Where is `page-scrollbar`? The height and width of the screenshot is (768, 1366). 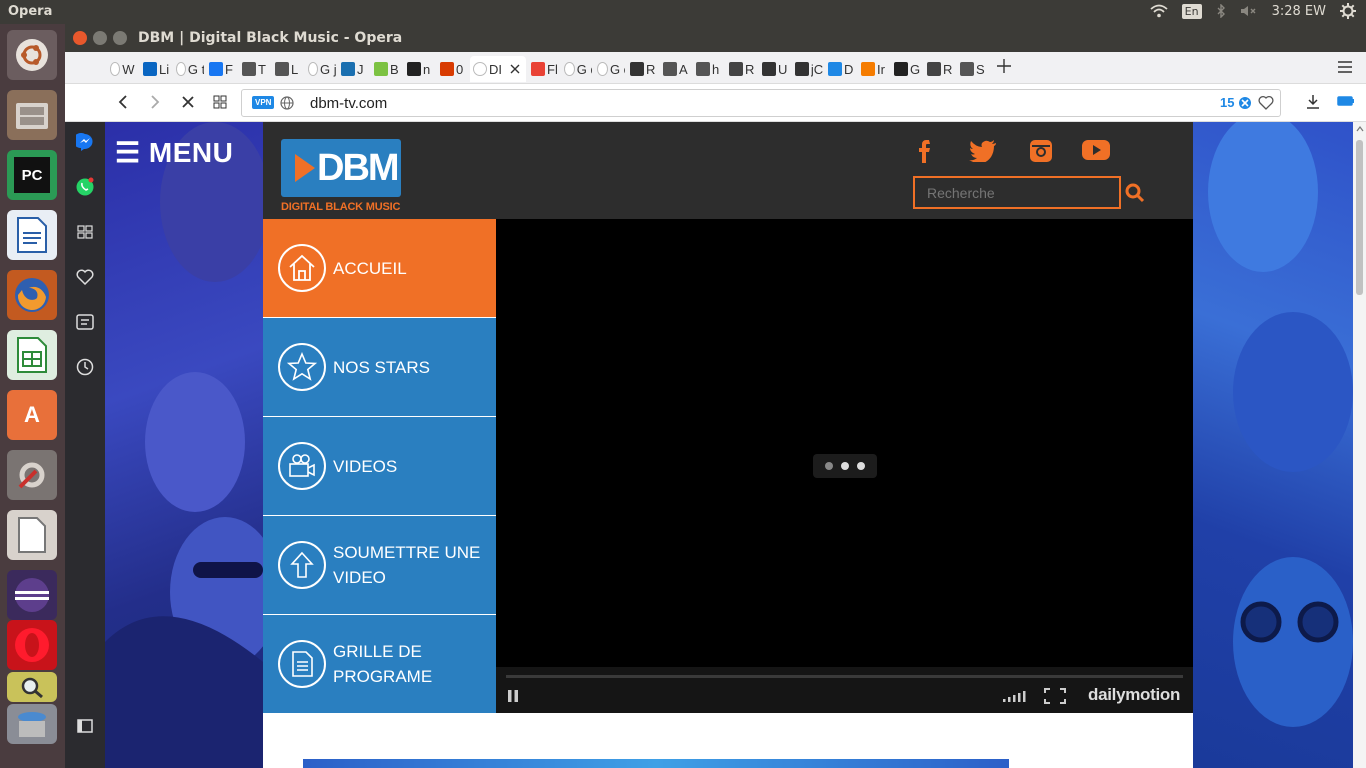
page-scrollbar is located at coordinates (1359, 445).